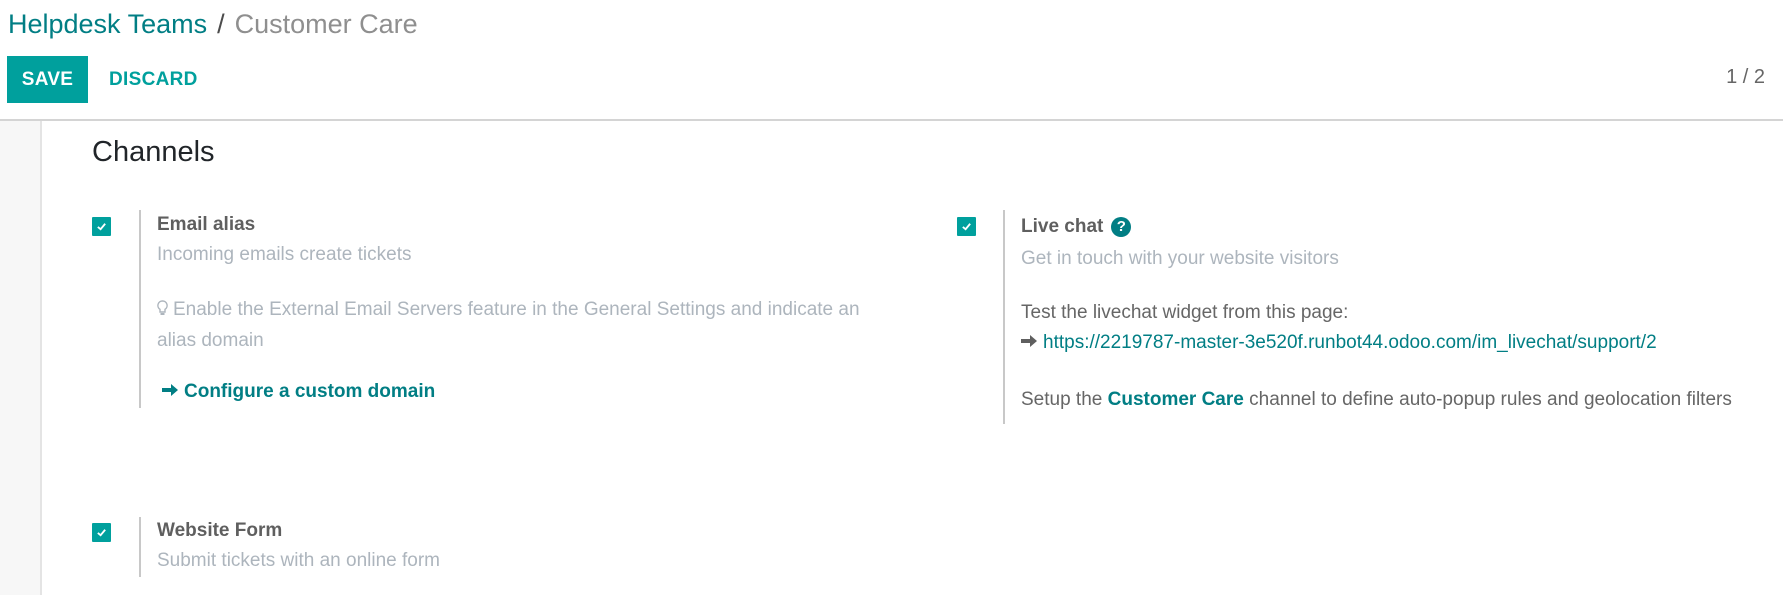 This screenshot has height=595, width=1783. What do you see at coordinates (299, 560) in the screenshot?
I see `website-form-description: Submit tickets with an online form` at bounding box center [299, 560].